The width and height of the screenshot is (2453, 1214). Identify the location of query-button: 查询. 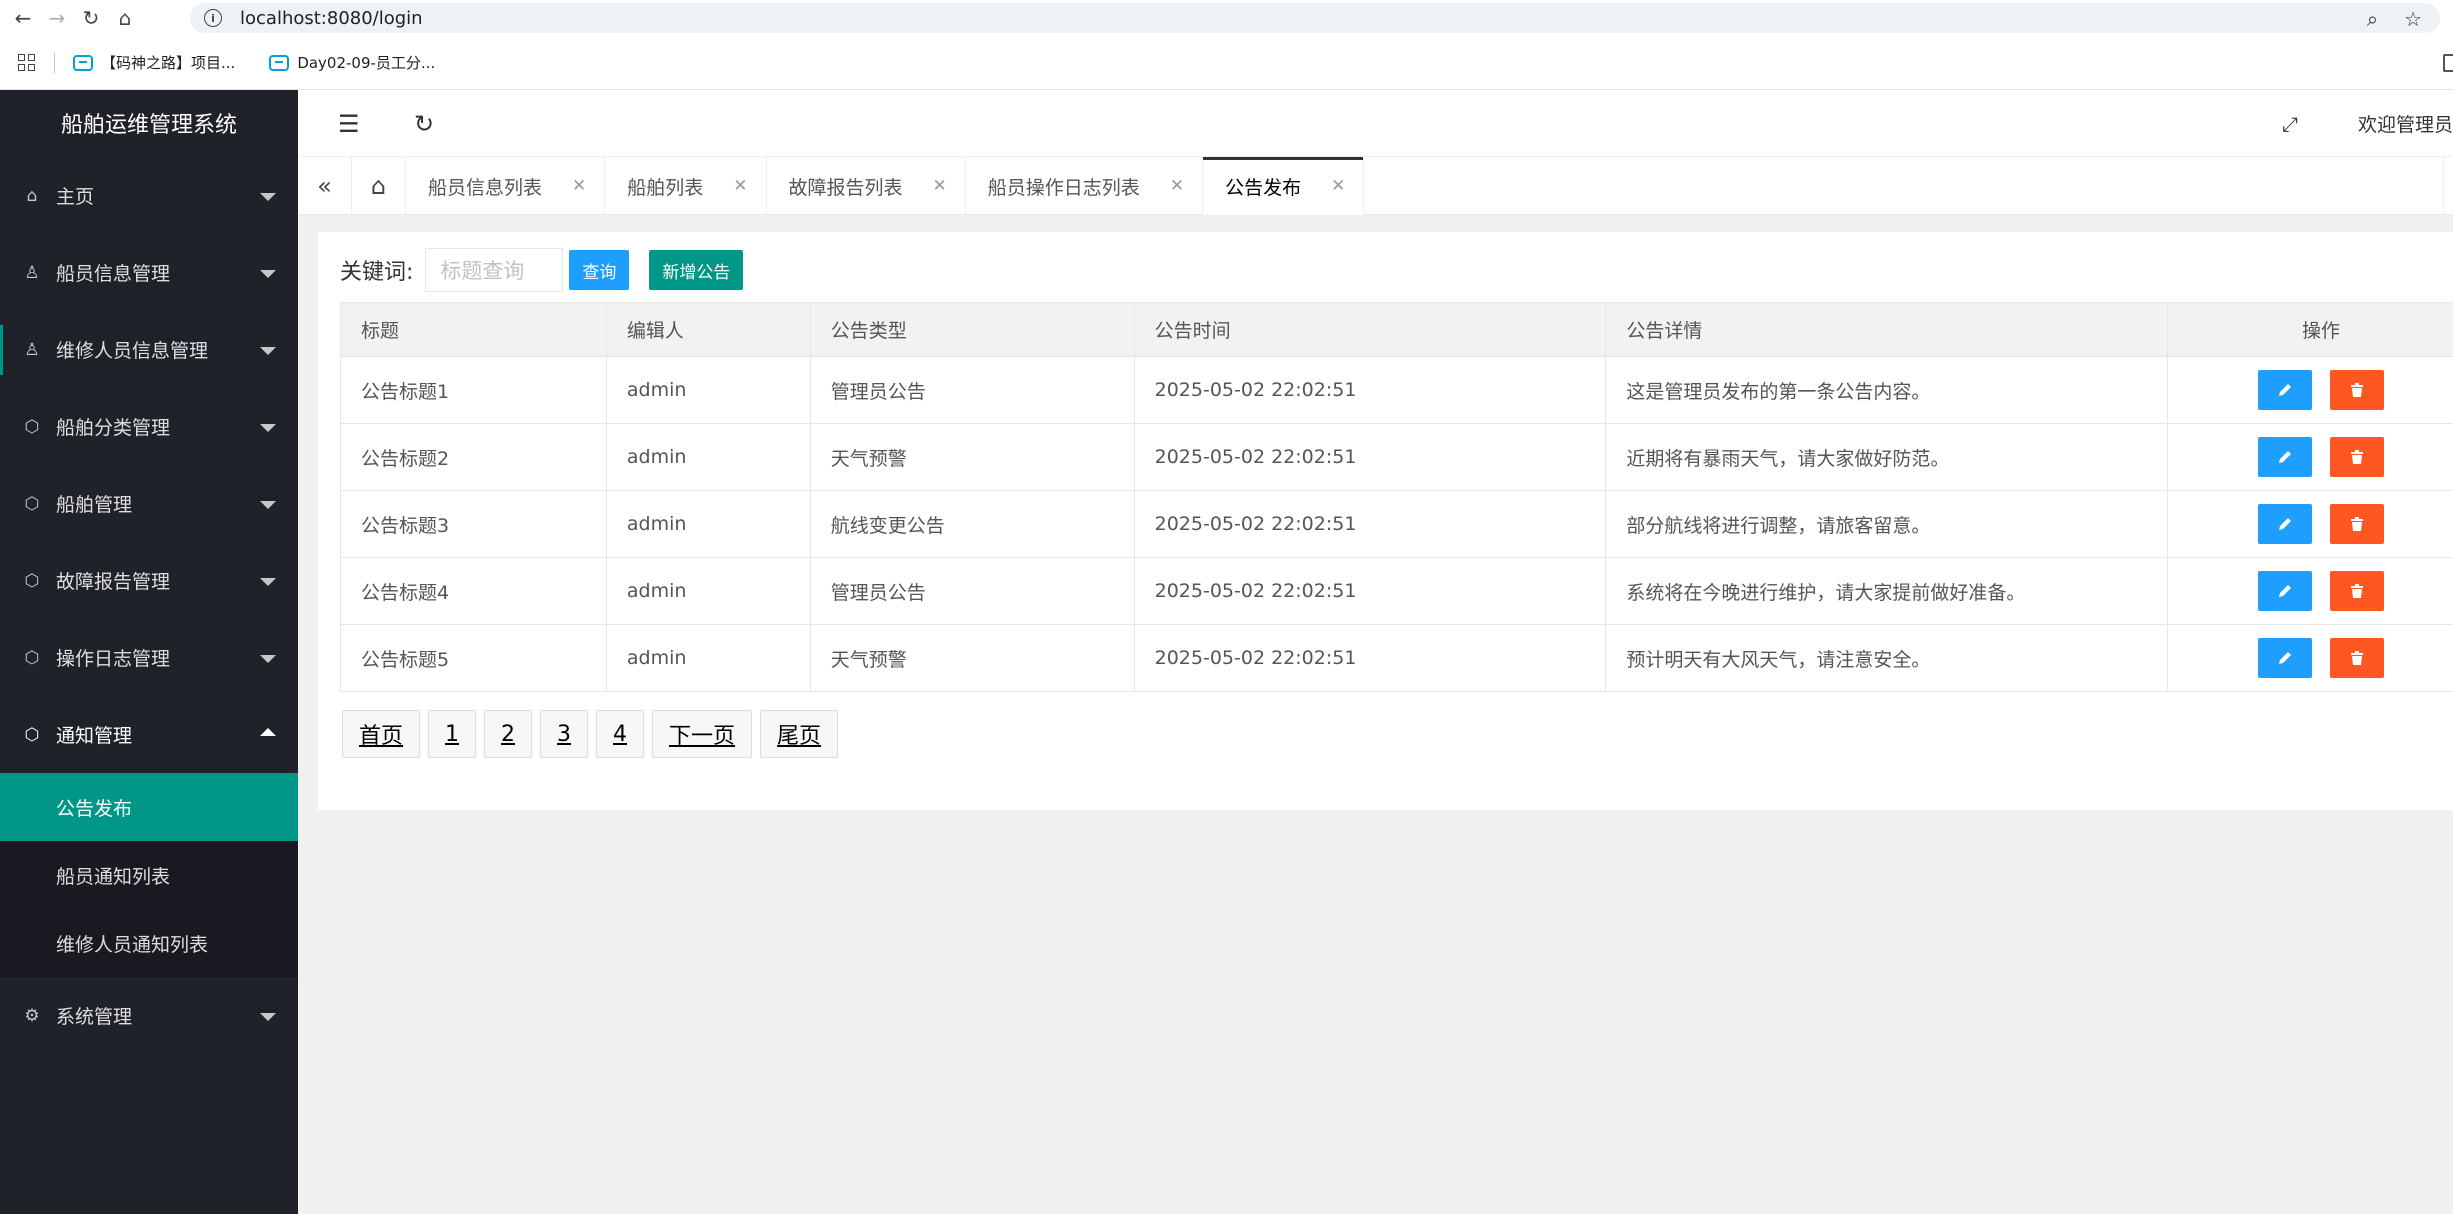
(599, 270).